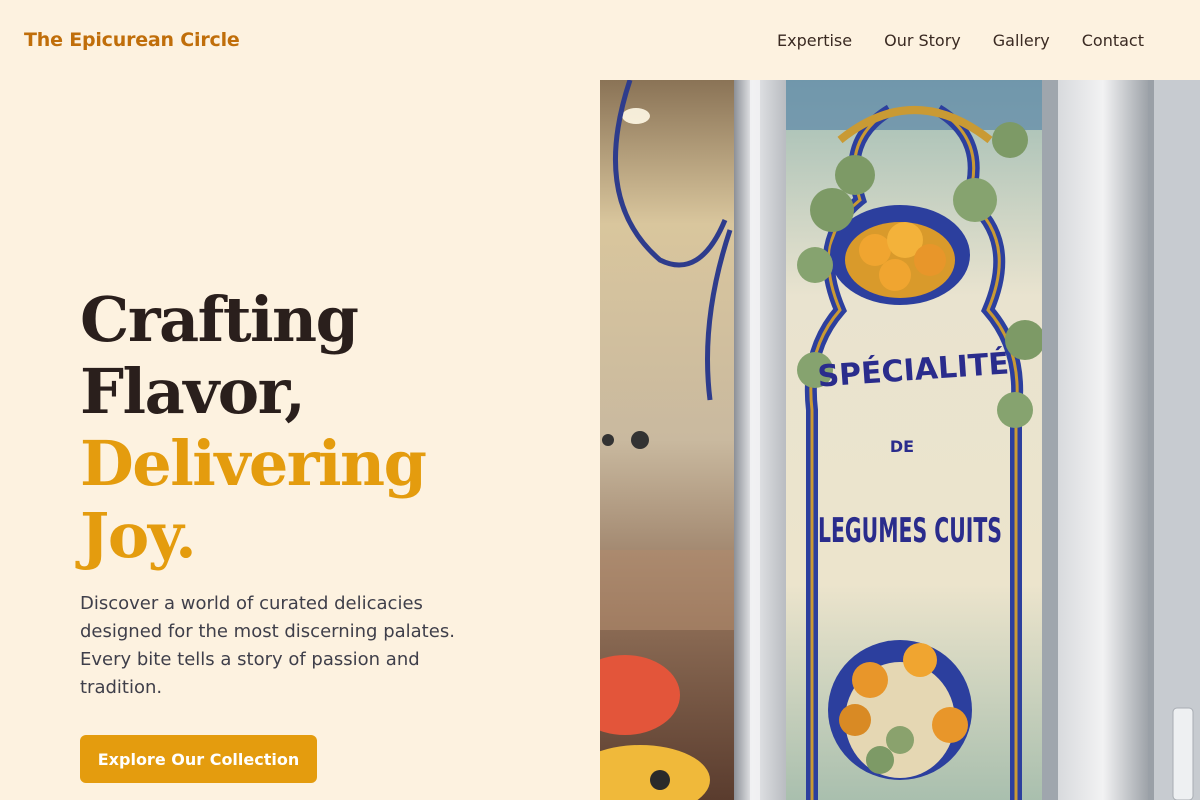 This screenshot has height=800, width=1200. Describe the element at coordinates (910, 531) in the screenshot. I see `sign-text-legumes-cuits: LEGUMES CUITS` at that location.